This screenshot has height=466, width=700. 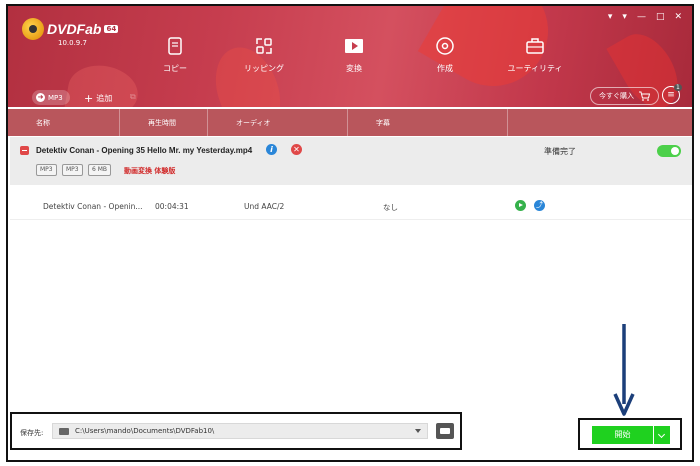 I want to click on audio-tag: MP3, so click(x=72, y=170).